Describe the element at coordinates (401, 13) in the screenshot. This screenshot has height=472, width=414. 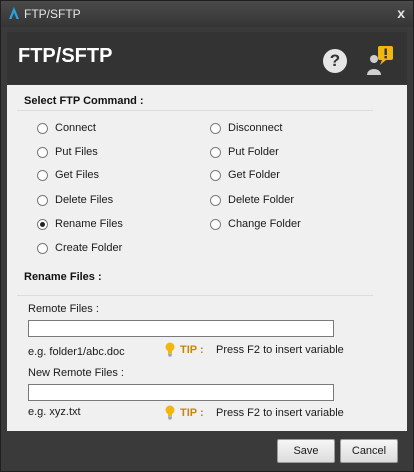
I see `close-icon: x` at that location.